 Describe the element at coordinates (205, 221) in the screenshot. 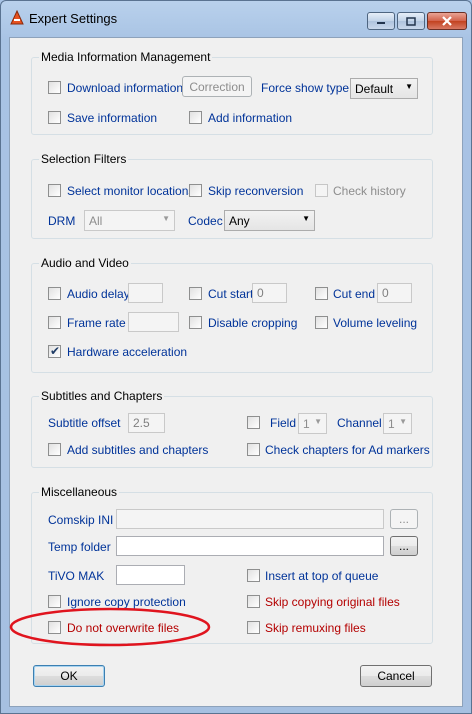

I see `codec-label: Codec` at that location.